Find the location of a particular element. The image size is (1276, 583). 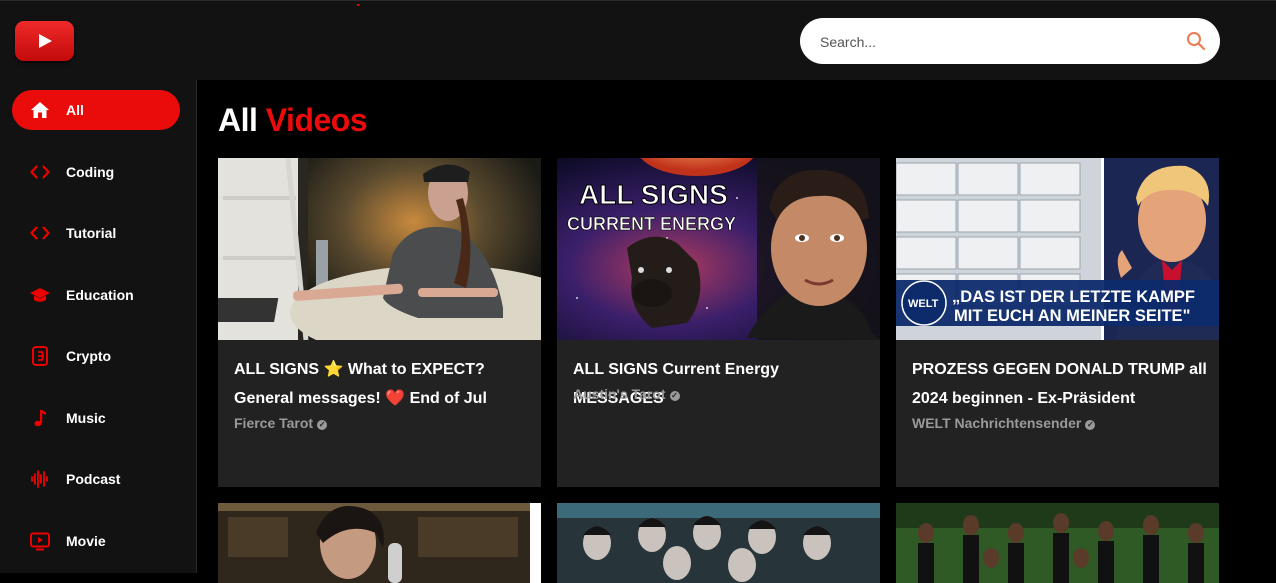

sidebar-item-label: Music is located at coordinates (86, 418).